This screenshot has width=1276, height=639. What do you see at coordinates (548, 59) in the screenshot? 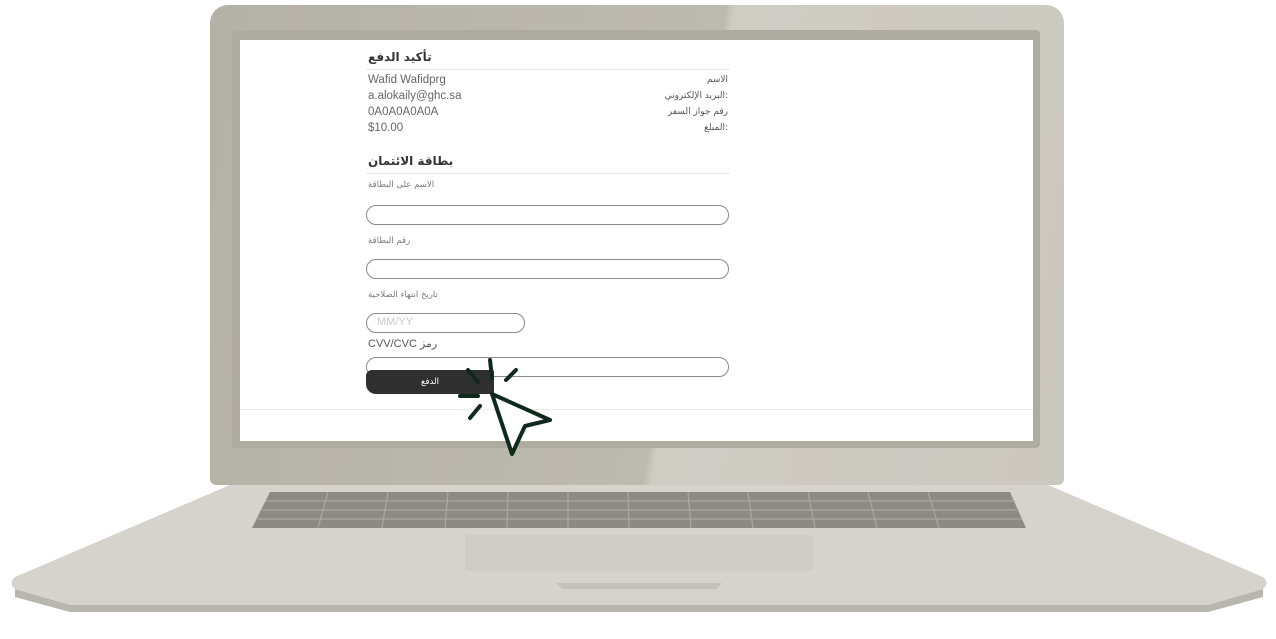
I see `payment-confirmation-title: تأكيد الدفع` at bounding box center [548, 59].